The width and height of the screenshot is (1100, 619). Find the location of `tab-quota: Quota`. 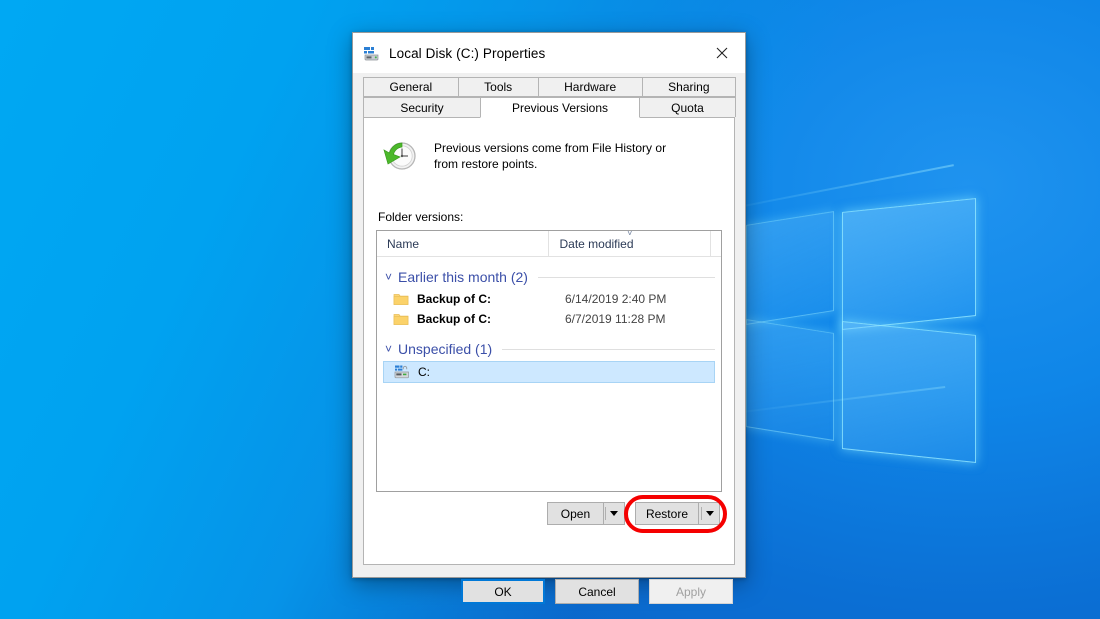

tab-quota: Quota is located at coordinates (687, 107).